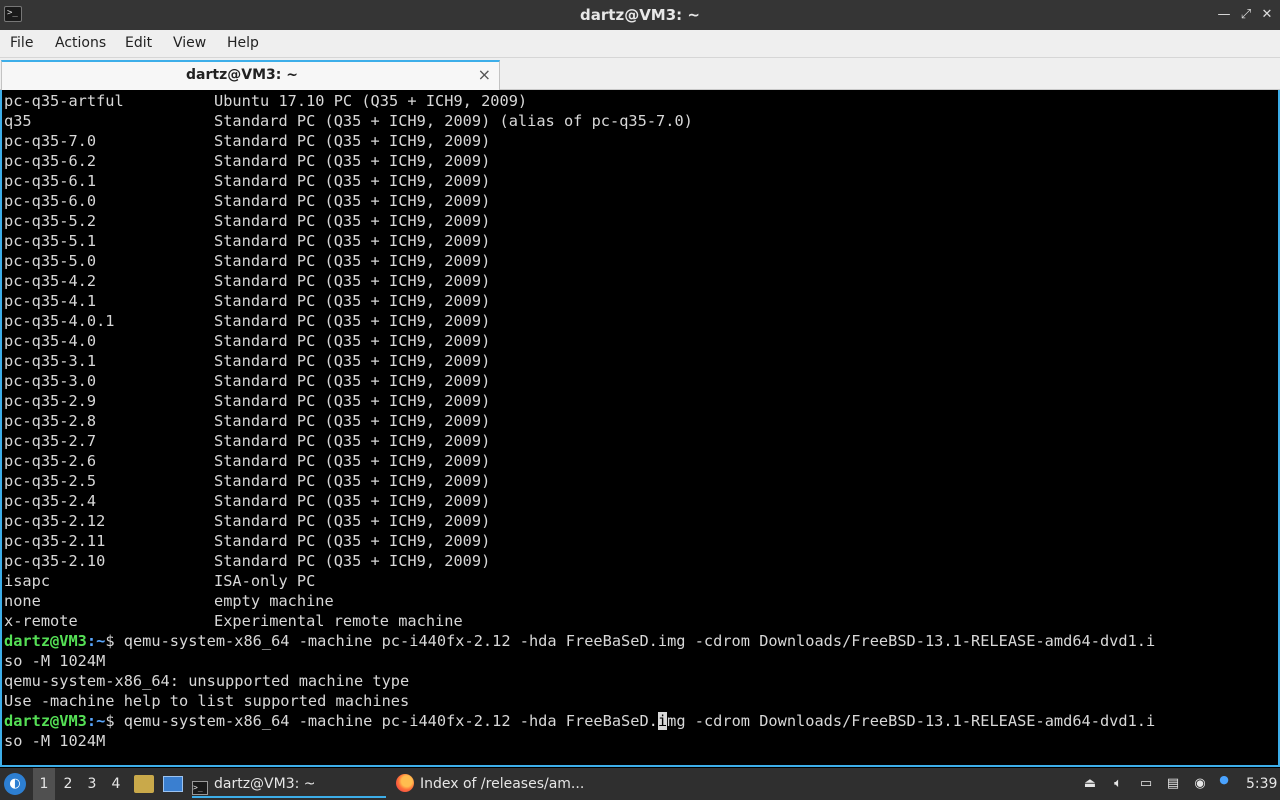 Image resolution: width=1280 pixels, height=800 pixels. I want to click on terminal-line-command2-wrap: so -M 1024M, so click(55, 741).